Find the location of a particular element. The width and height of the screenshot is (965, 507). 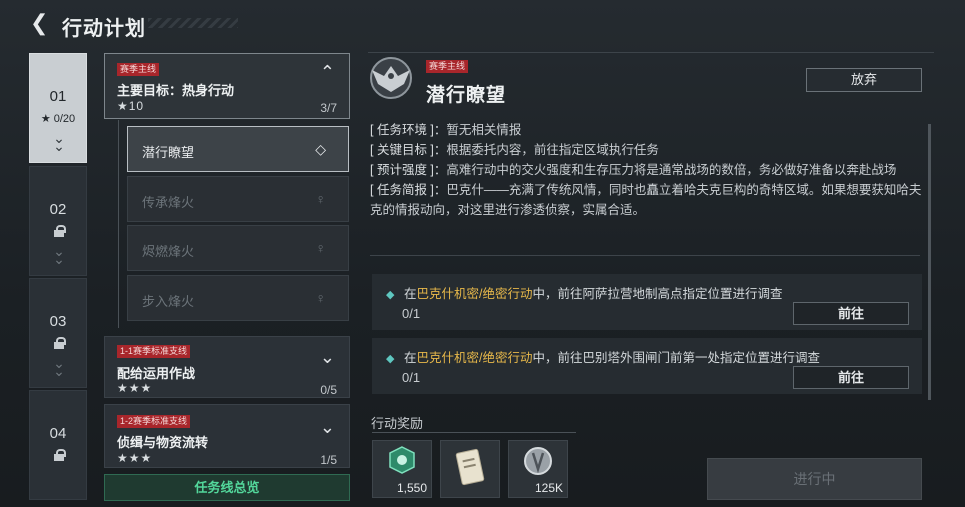

rewards-underline is located at coordinates (474, 432).